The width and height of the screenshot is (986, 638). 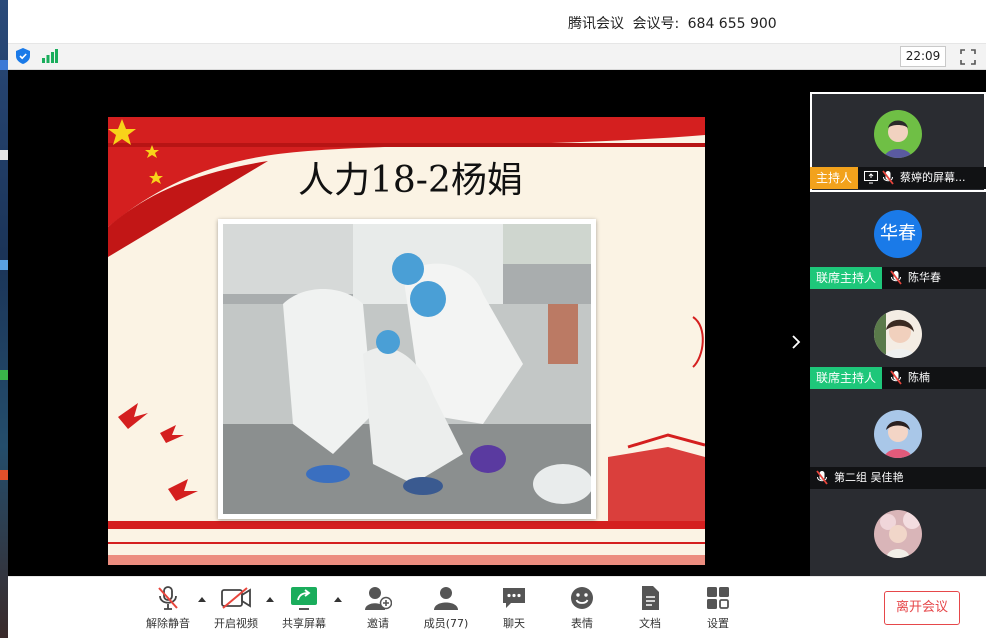 I want to click on video-options-caret, so click(x=270, y=599).